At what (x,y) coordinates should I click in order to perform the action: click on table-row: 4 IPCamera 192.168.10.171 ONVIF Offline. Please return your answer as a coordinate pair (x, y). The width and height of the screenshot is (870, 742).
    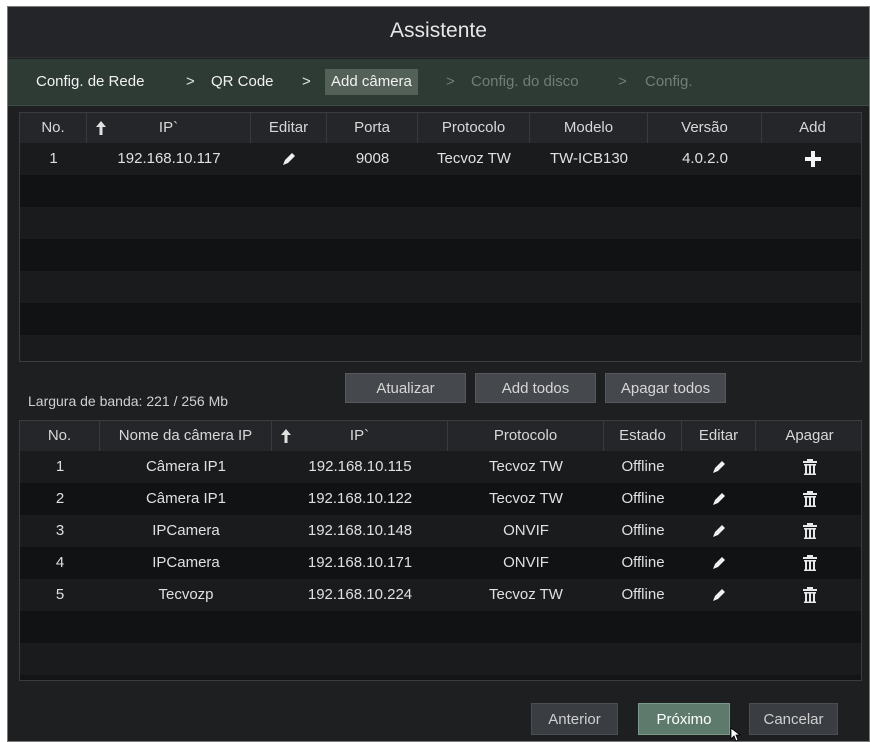
    Looking at the image, I should click on (440, 563).